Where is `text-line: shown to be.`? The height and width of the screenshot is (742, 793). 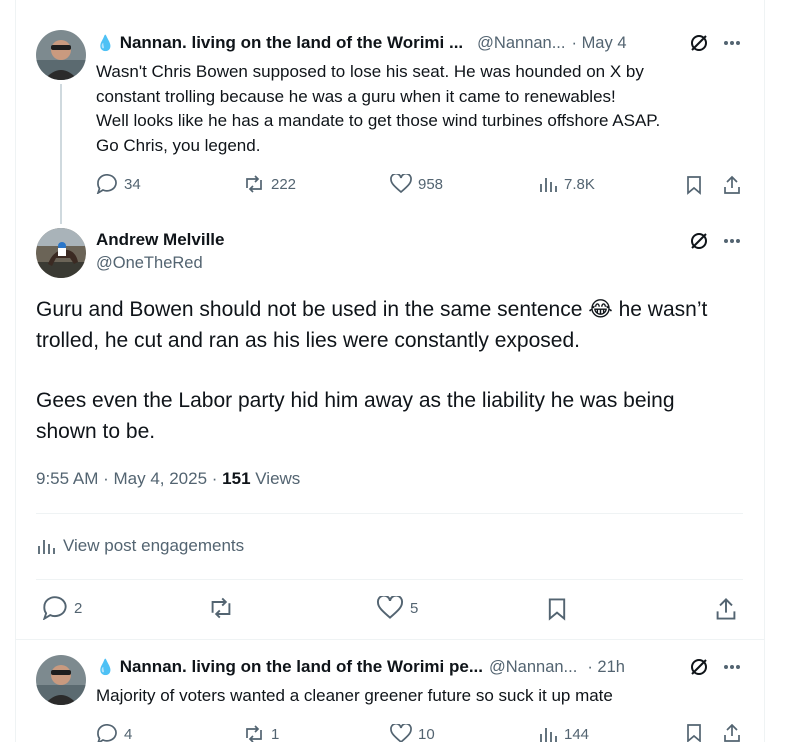 text-line: shown to be. is located at coordinates (96, 431).